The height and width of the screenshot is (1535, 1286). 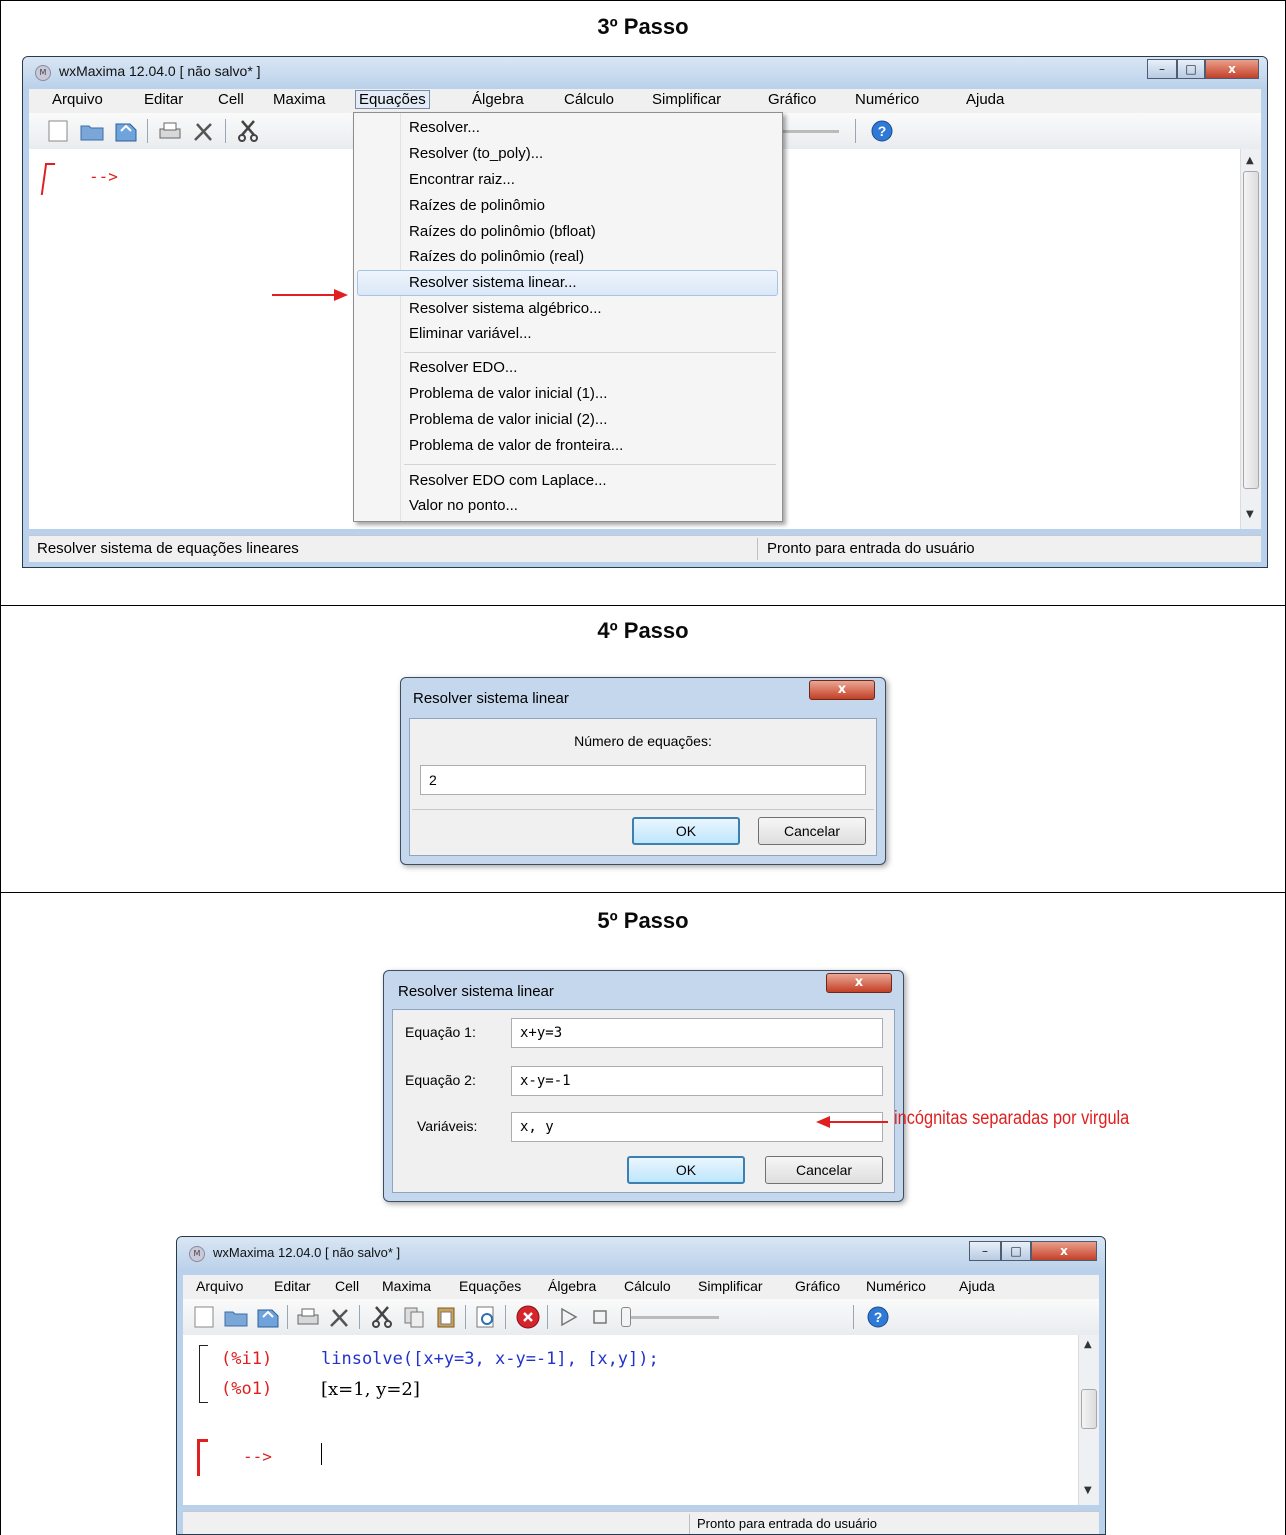 What do you see at coordinates (310, 295) in the screenshot?
I see `pointer-arrow` at bounding box center [310, 295].